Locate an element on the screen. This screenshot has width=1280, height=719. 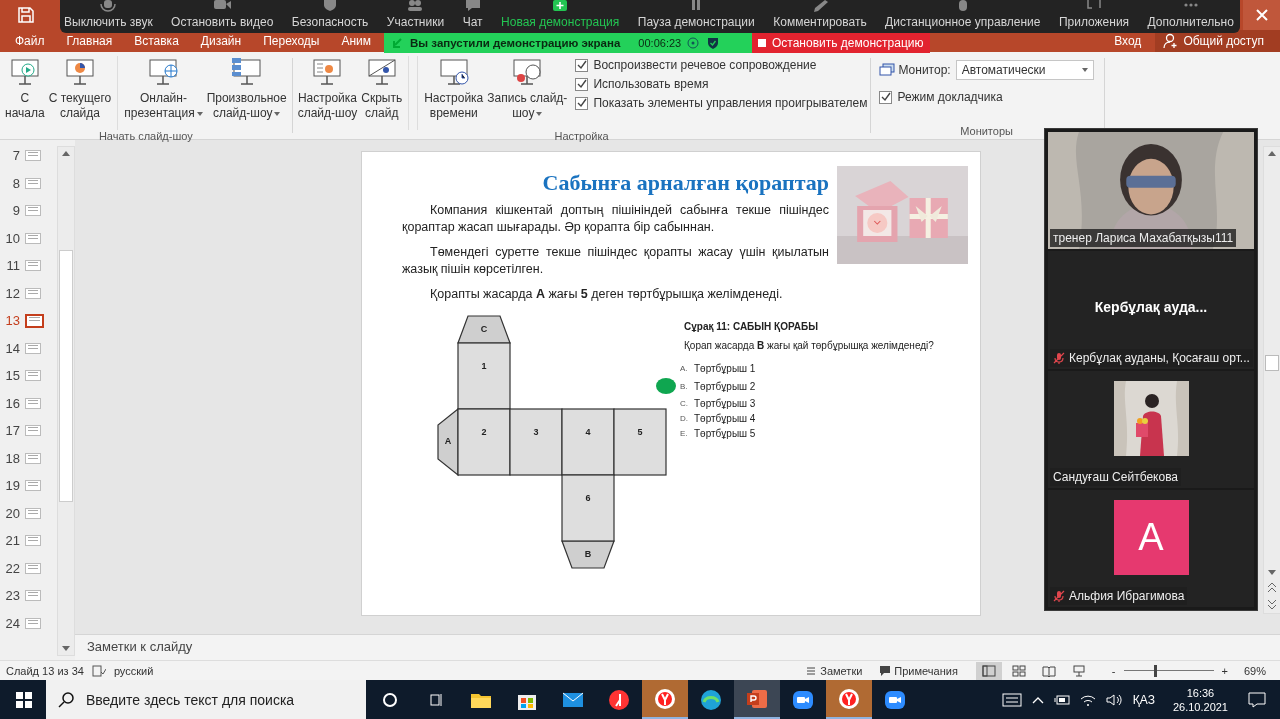
checkbox: Использовать время is located at coordinates (721, 84).